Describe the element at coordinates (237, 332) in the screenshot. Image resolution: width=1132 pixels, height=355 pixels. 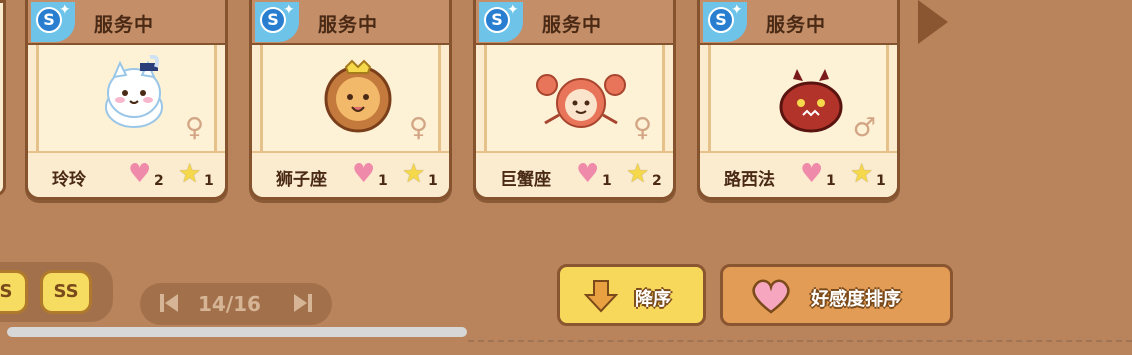
I see `horizontal-scrollbar` at that location.